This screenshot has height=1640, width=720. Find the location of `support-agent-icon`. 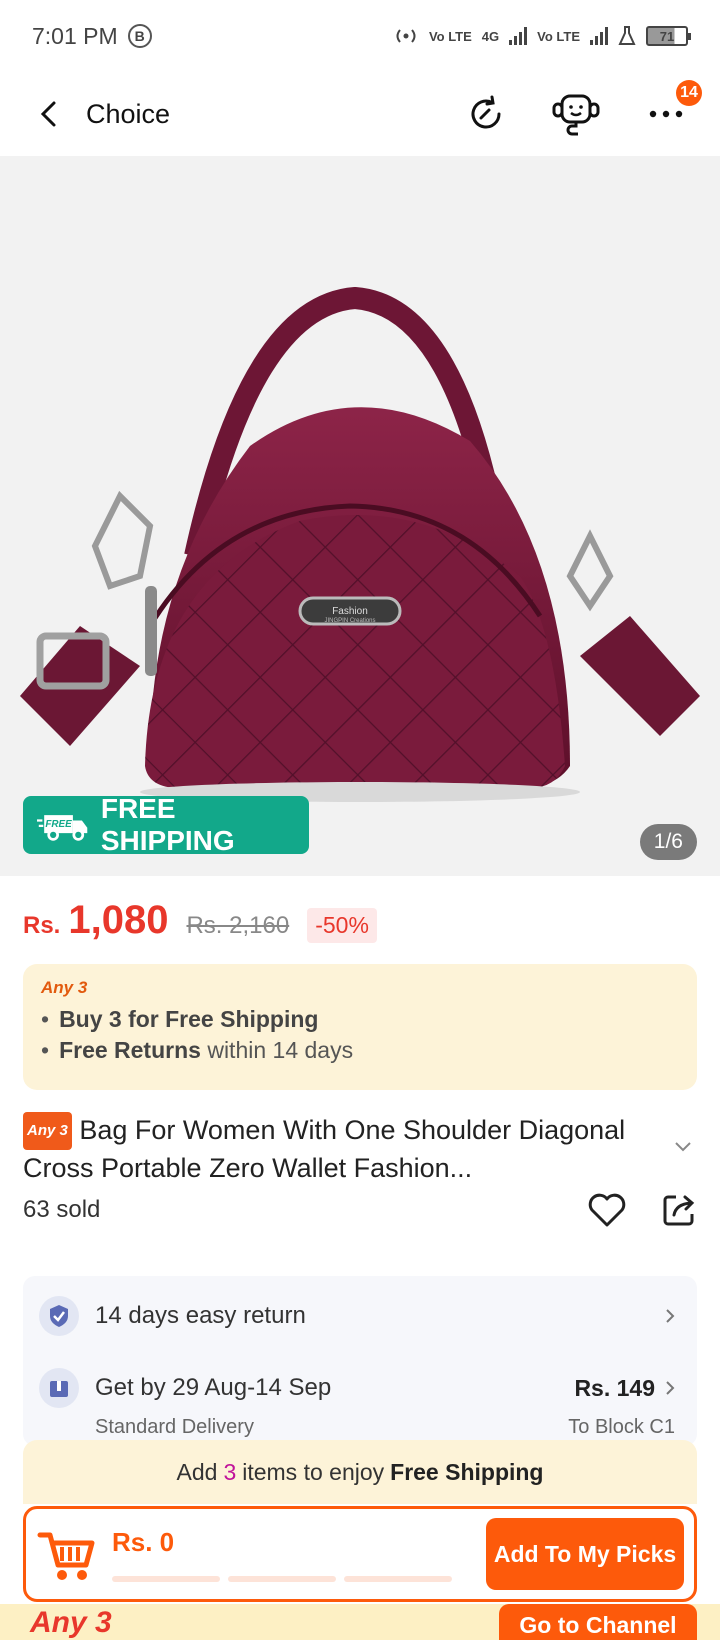

support-agent-icon is located at coordinates (576, 115).